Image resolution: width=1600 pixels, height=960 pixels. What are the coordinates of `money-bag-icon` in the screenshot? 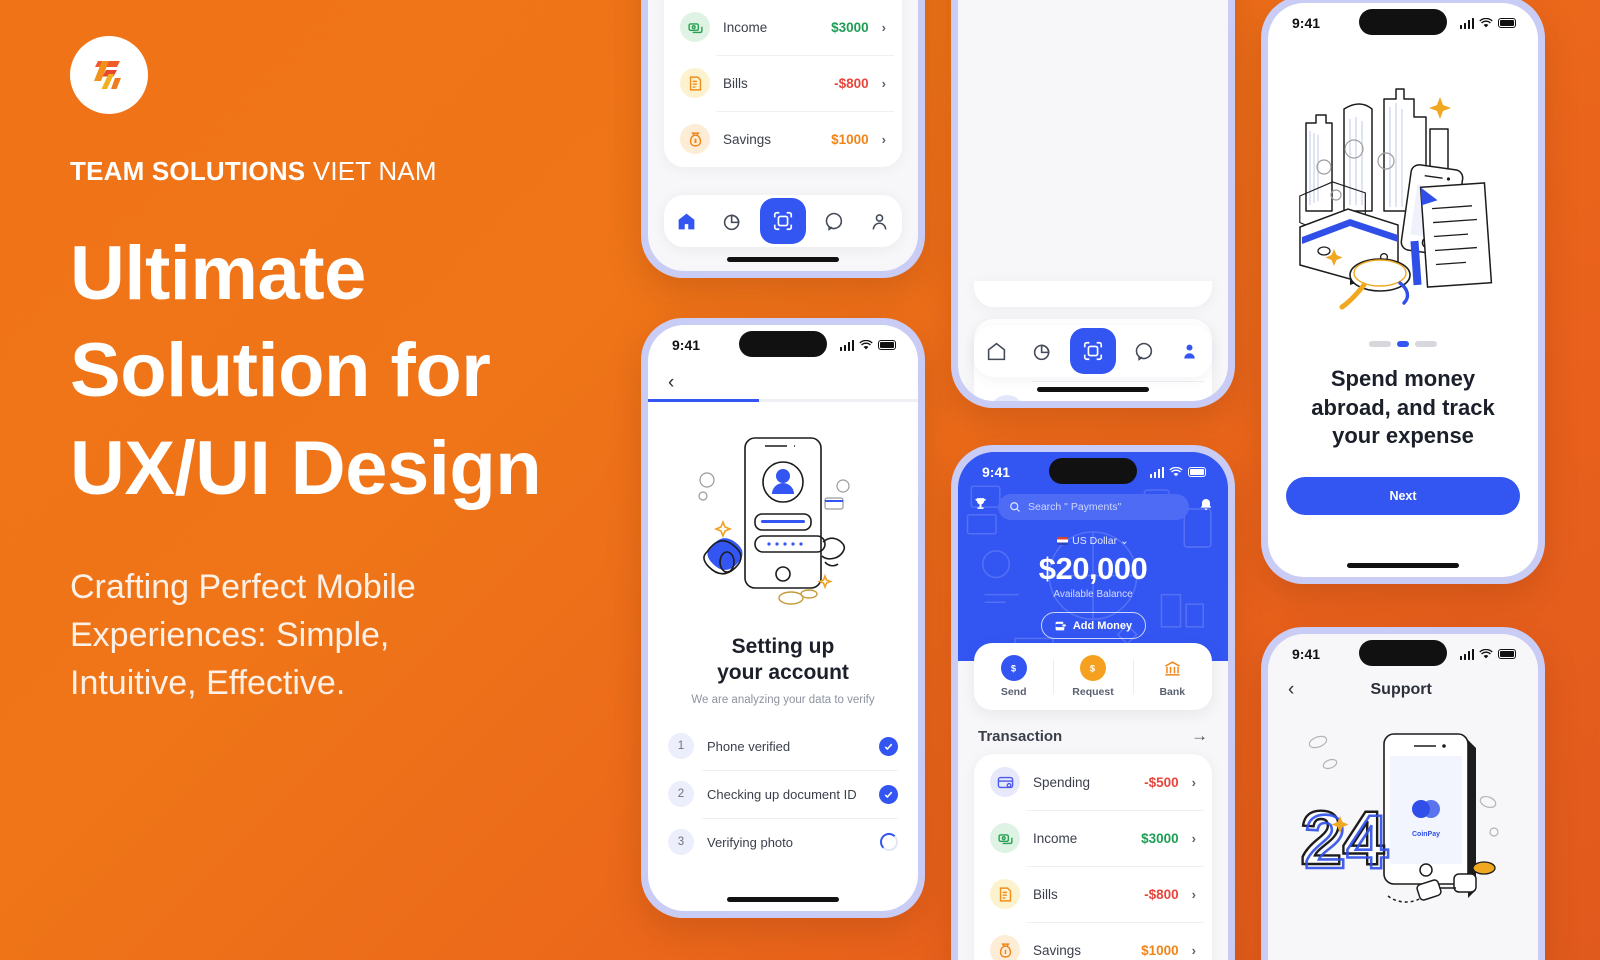 It's located at (1005, 947).